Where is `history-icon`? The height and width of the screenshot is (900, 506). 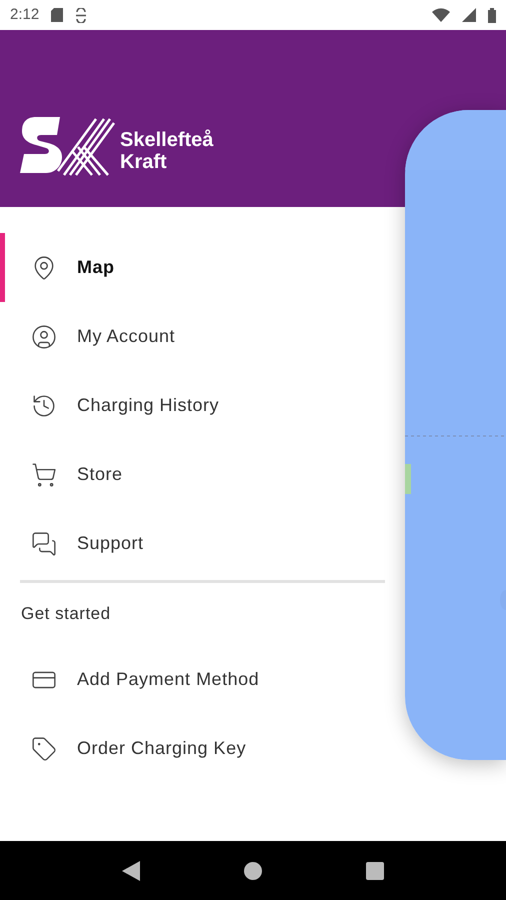
history-icon is located at coordinates (44, 405).